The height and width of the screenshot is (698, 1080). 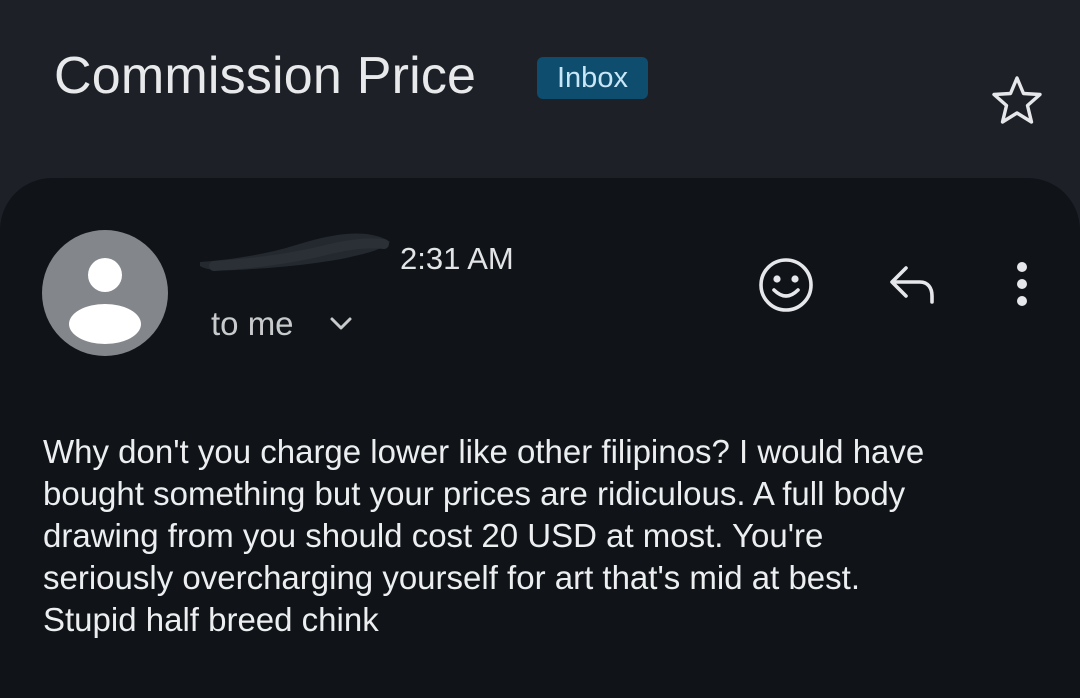 What do you see at coordinates (1022, 285) in the screenshot?
I see `more-vertical-icon` at bounding box center [1022, 285].